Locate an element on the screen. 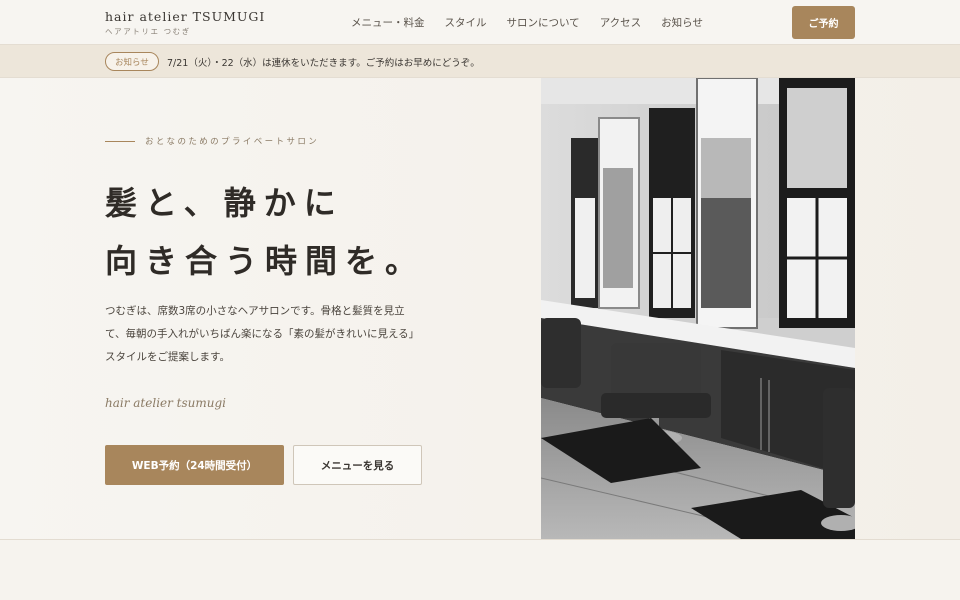 The width and height of the screenshot is (960, 600). hero-script-text: hair atelier tsumugi is located at coordinates (166, 403).